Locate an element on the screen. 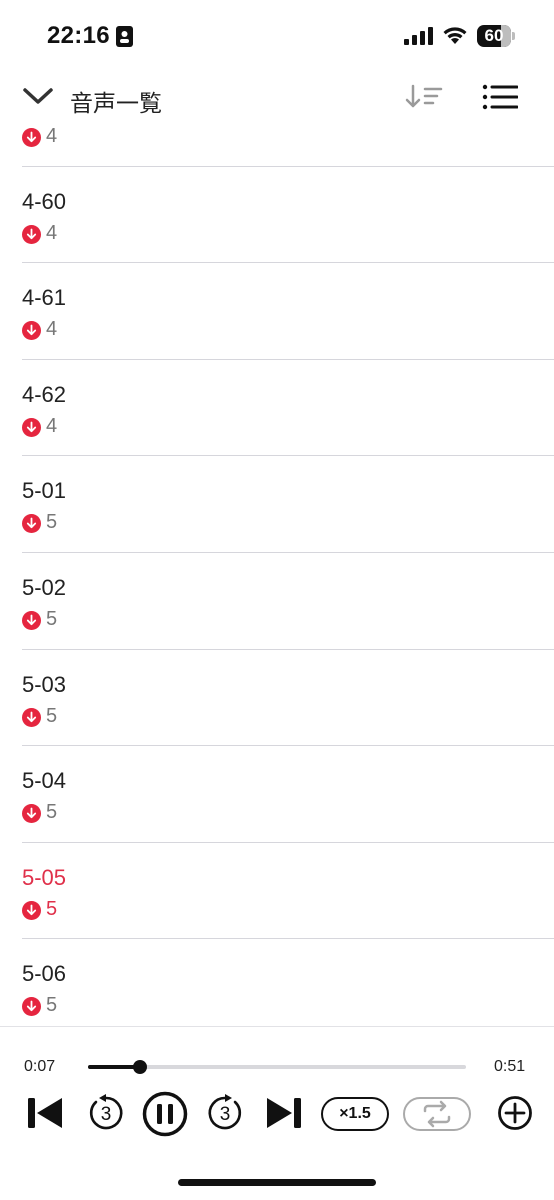 Image resolution: width=554 pixels, height=1200 pixels. list-item: 4-62 4 is located at coordinates (288, 408).